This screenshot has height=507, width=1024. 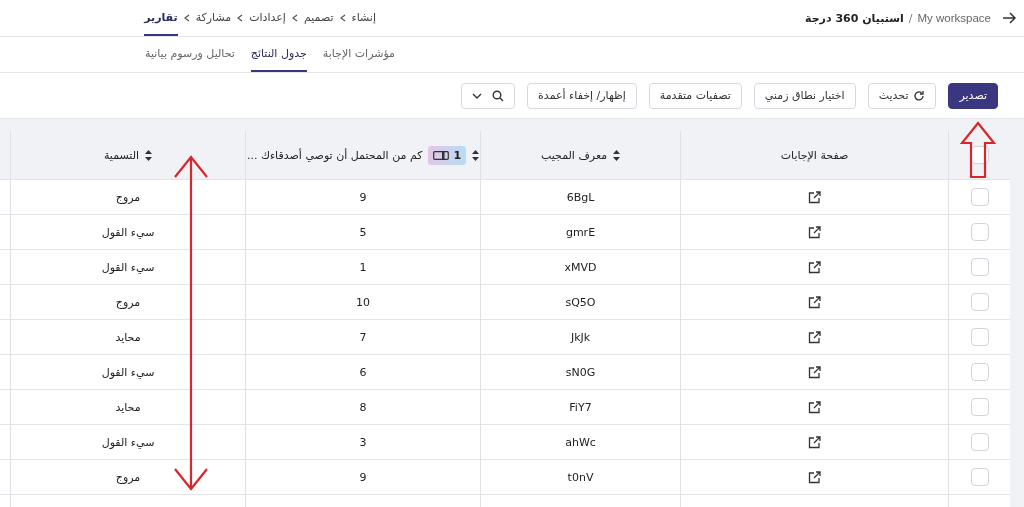 What do you see at coordinates (358, 54) in the screenshot?
I see `tab: مؤشرات الإجابة` at bounding box center [358, 54].